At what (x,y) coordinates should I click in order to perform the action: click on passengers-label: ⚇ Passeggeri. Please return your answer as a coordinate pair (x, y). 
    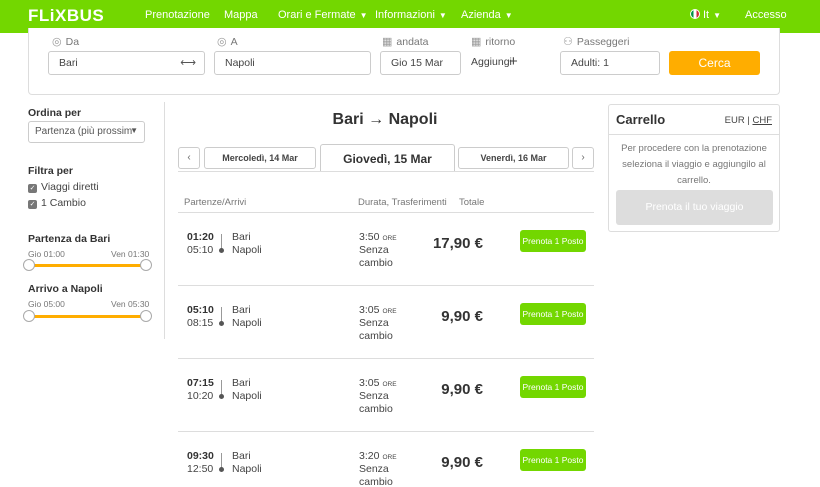
    Looking at the image, I should click on (596, 42).